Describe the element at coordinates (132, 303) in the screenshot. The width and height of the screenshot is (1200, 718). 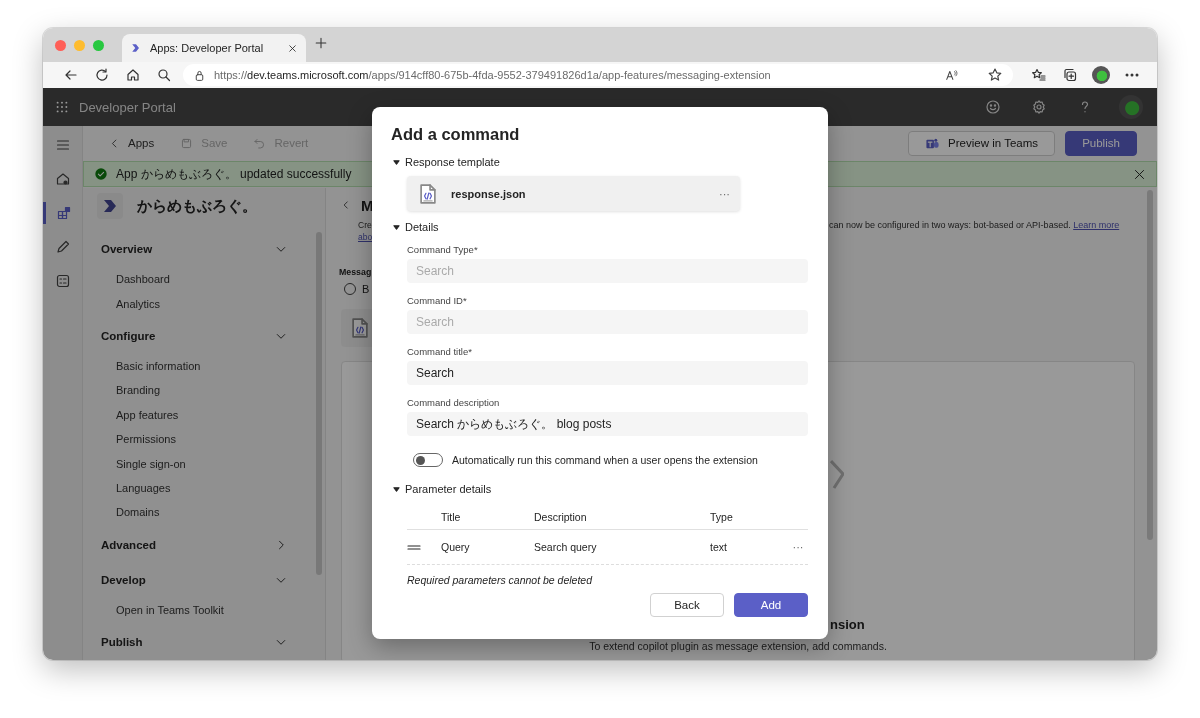
I see `nav-item: Analytics` at that location.